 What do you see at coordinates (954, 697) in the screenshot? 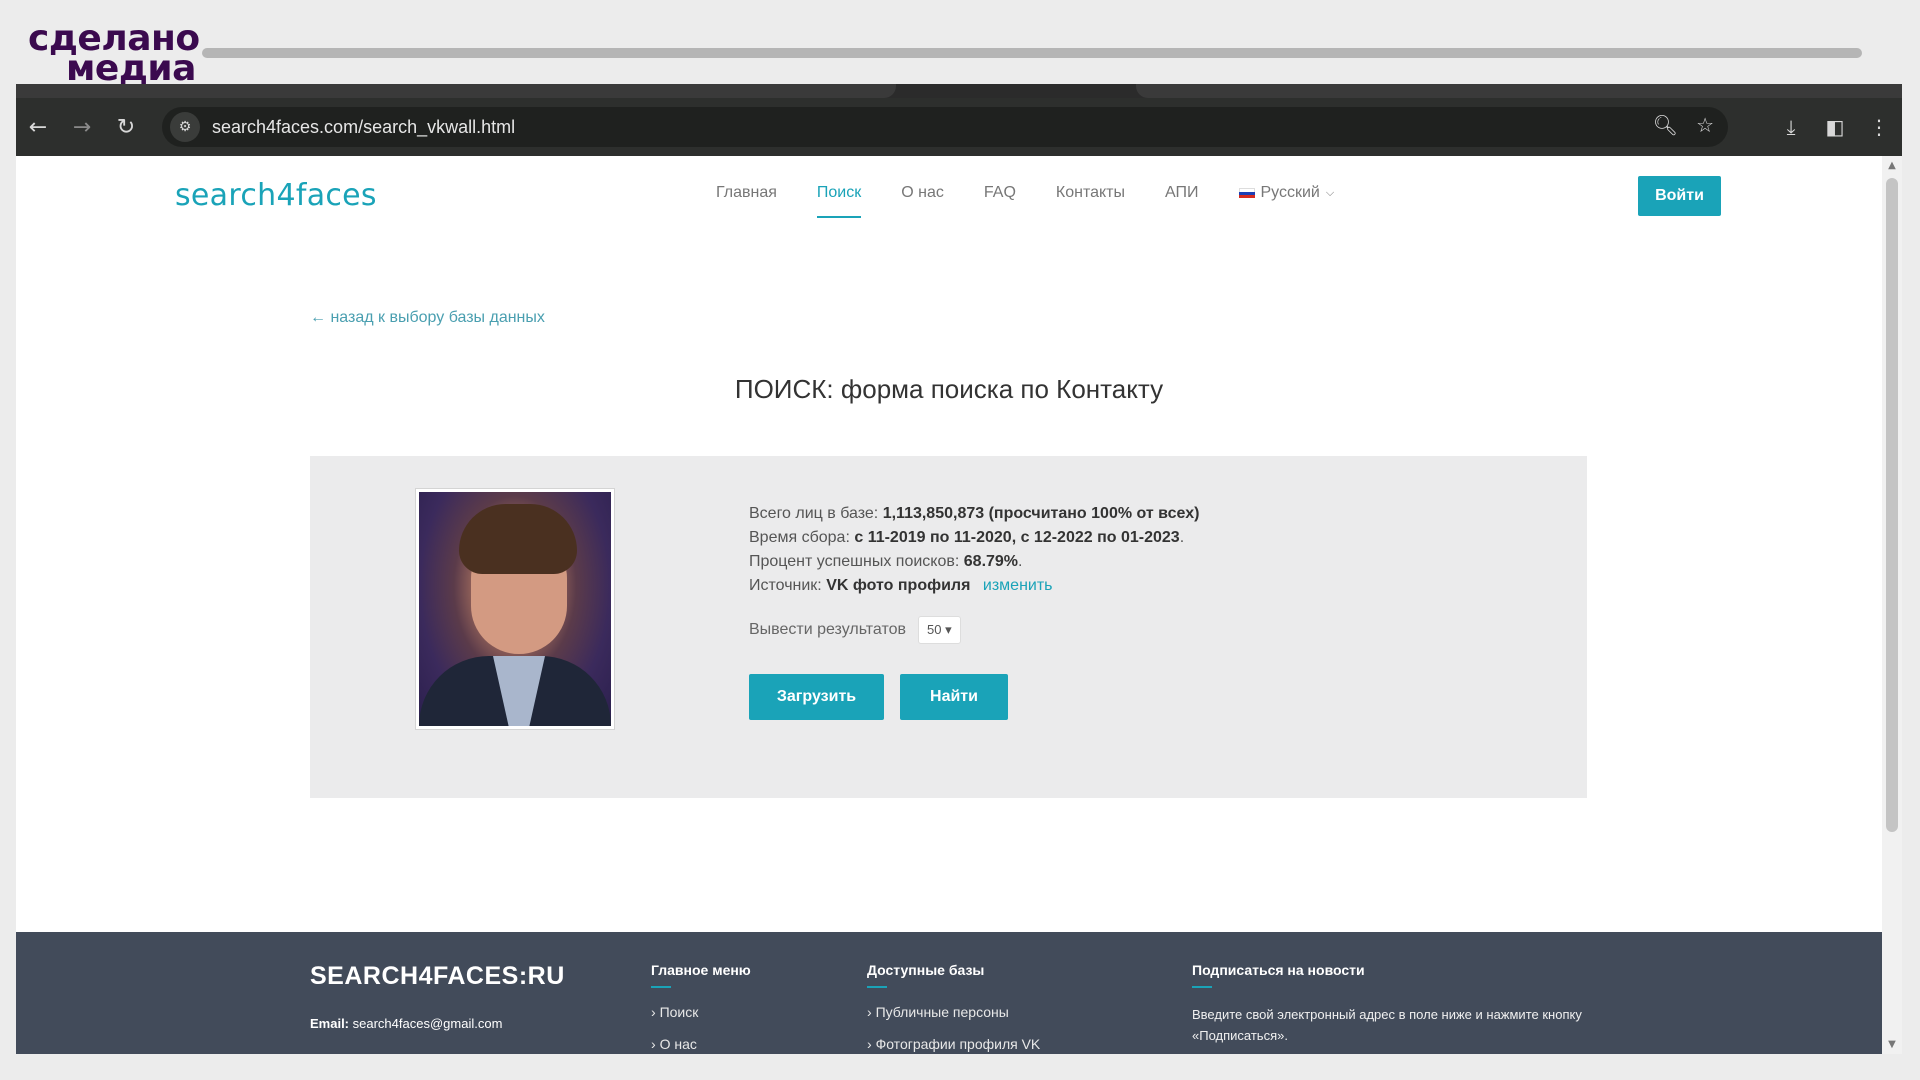
I see `find-button: Найти` at bounding box center [954, 697].